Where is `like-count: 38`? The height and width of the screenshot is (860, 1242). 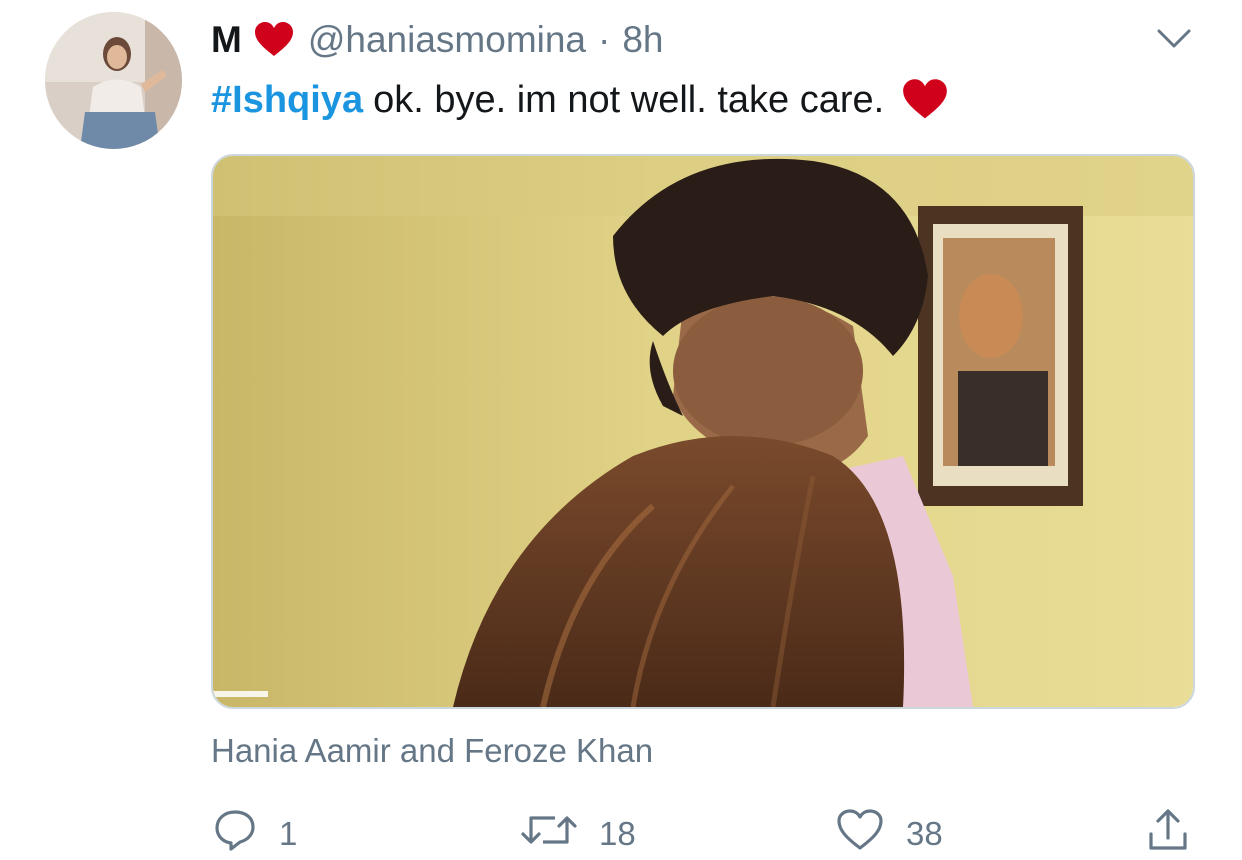 like-count: 38 is located at coordinates (924, 833).